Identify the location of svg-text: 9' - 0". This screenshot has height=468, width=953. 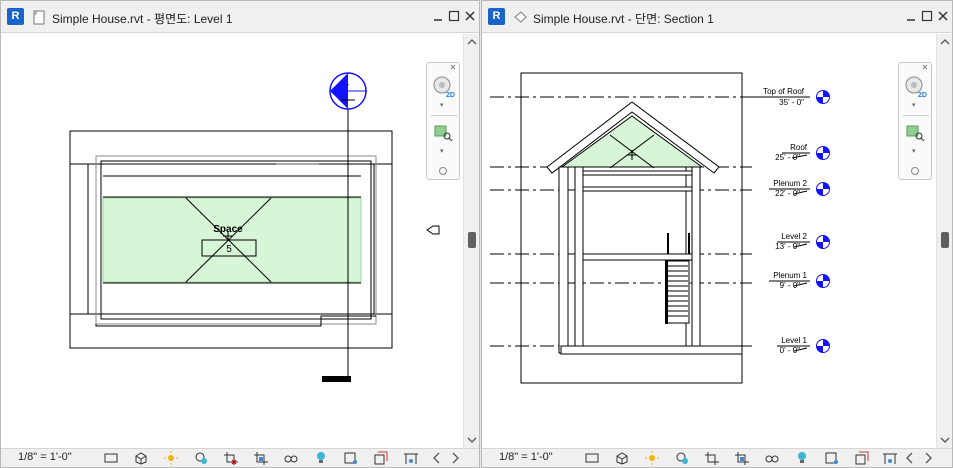
(790, 285).